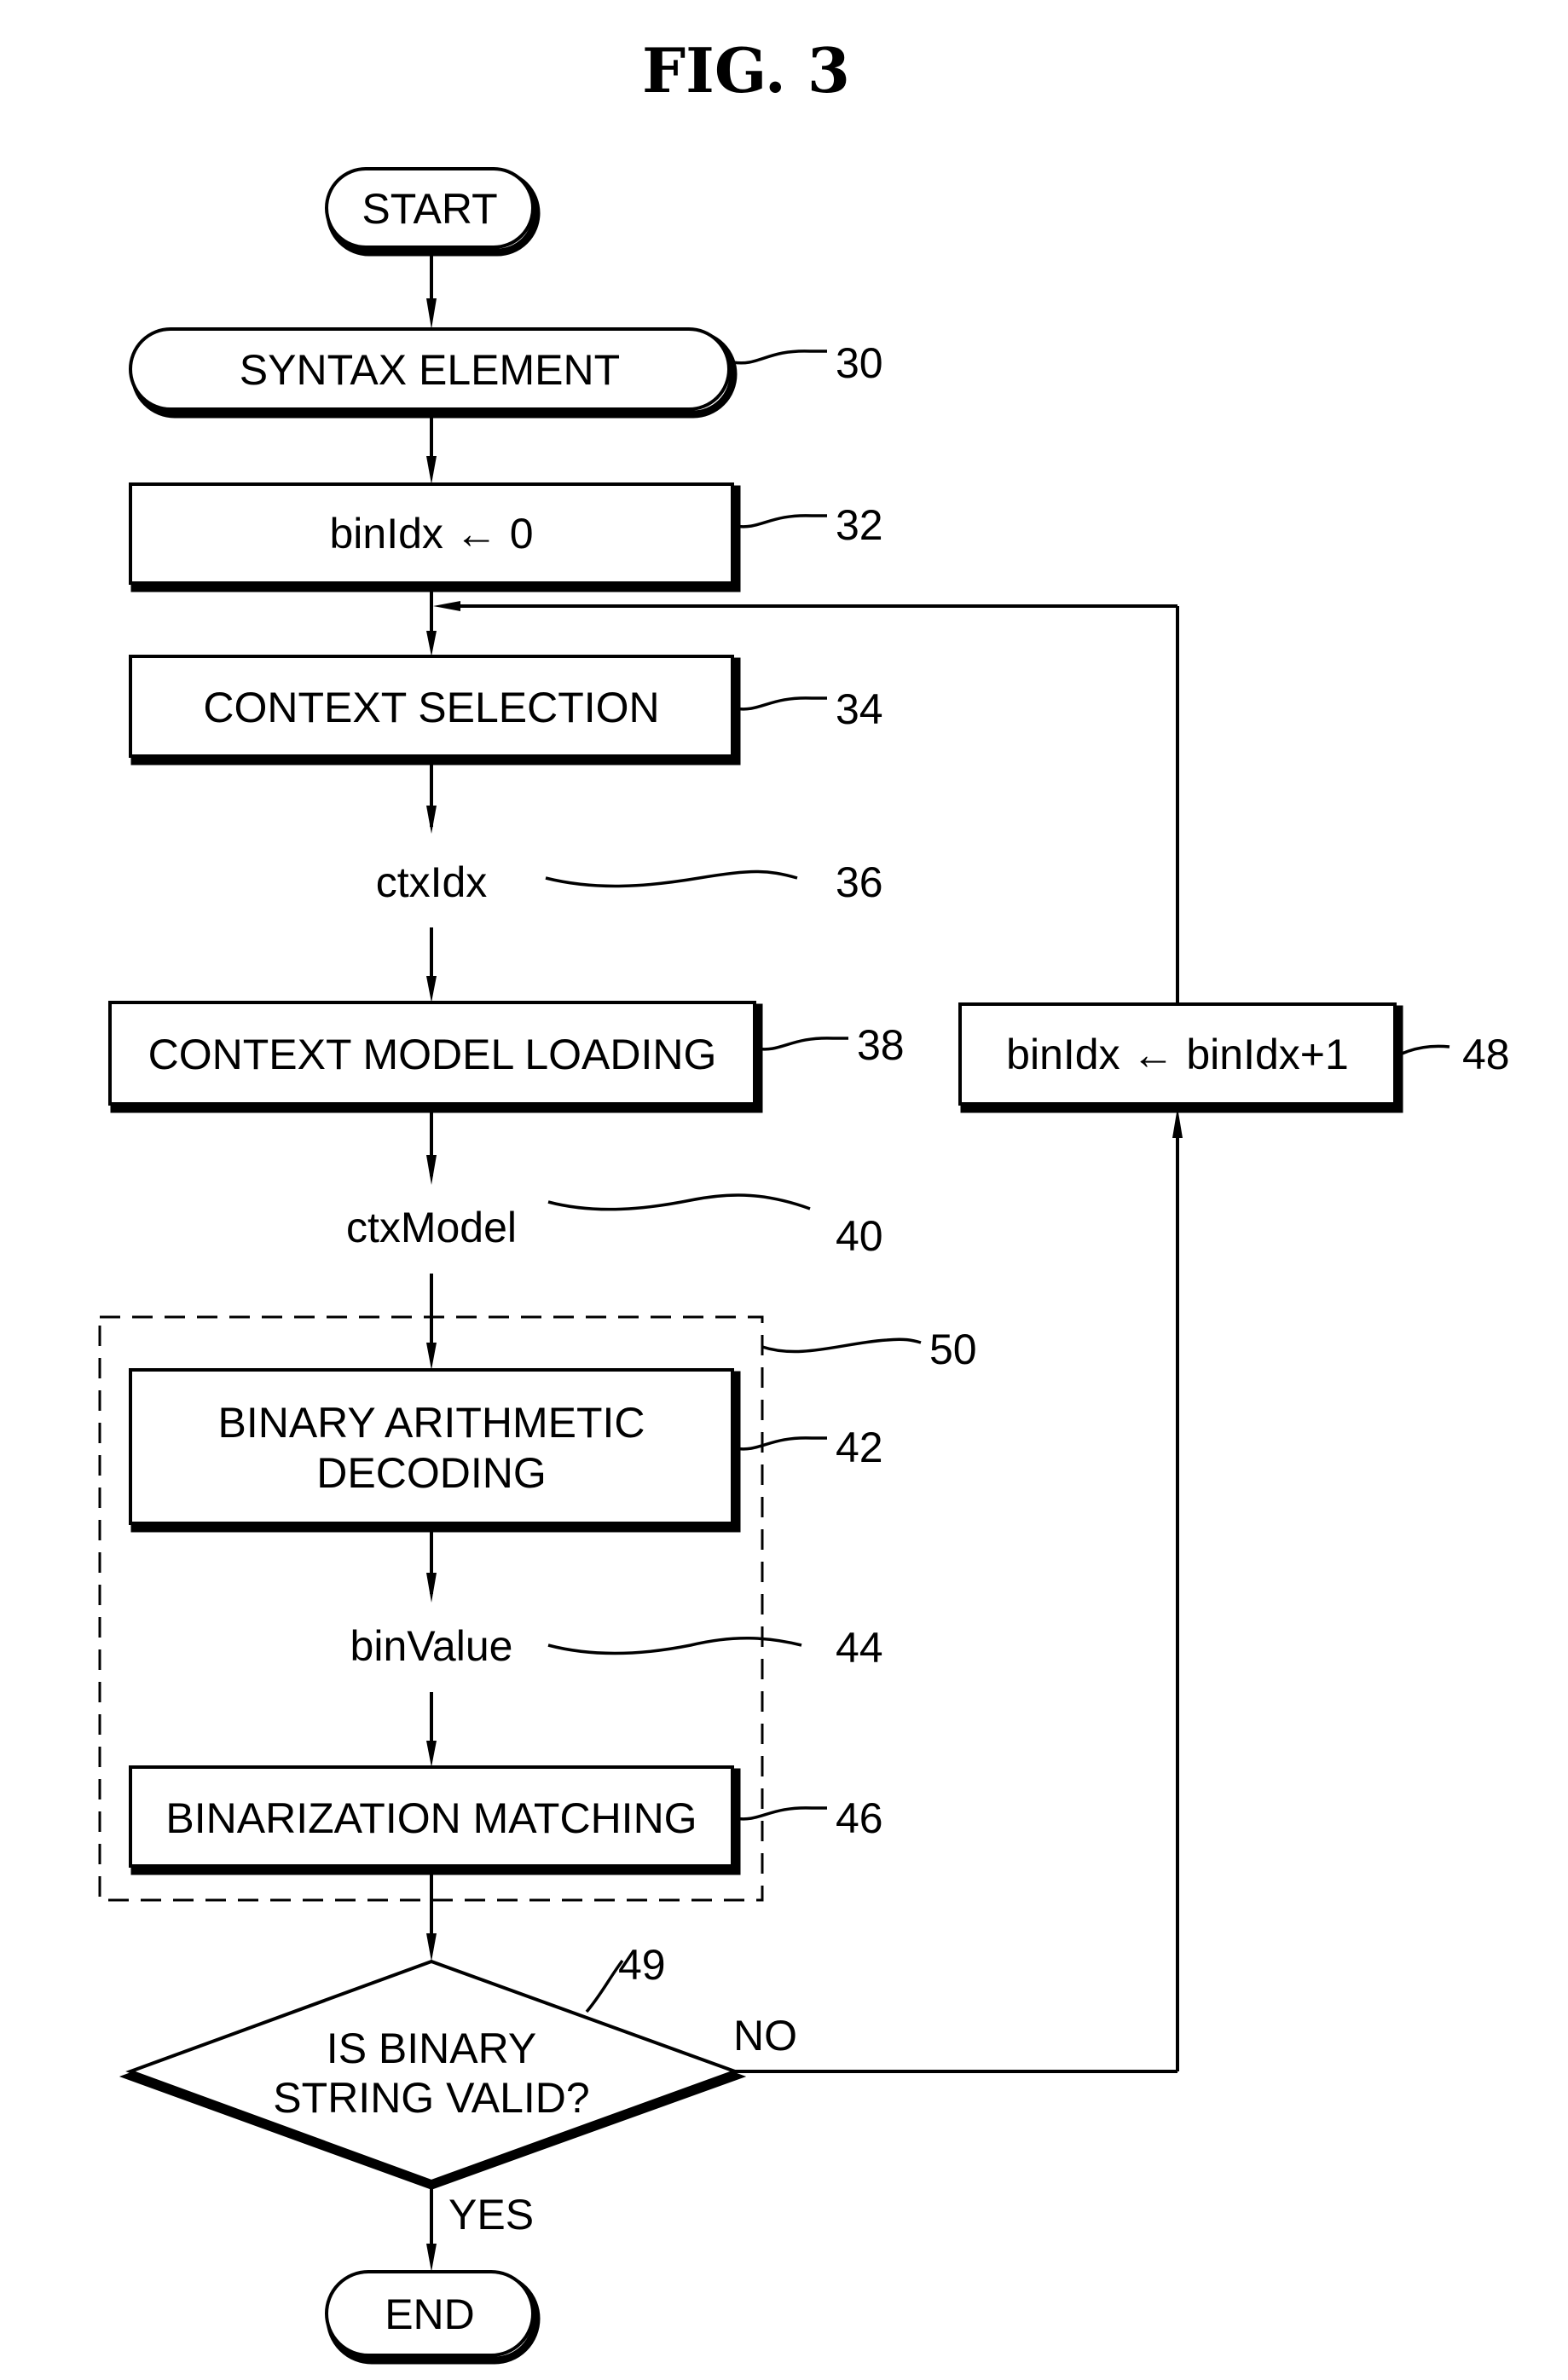 The height and width of the screenshot is (2380, 1568). I want to click on ref-34: 34, so click(859, 709).